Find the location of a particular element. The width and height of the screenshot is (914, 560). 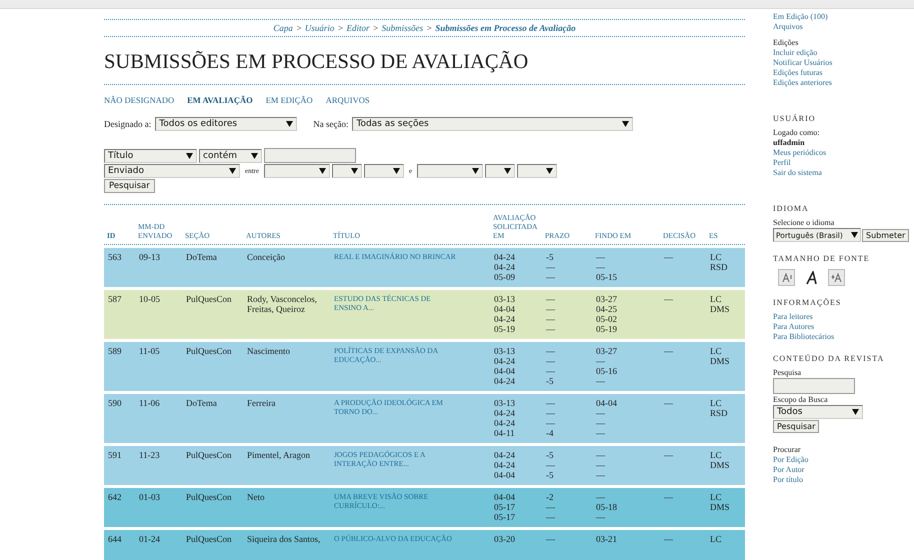

table-cell: 642 is located at coordinates (115, 497).